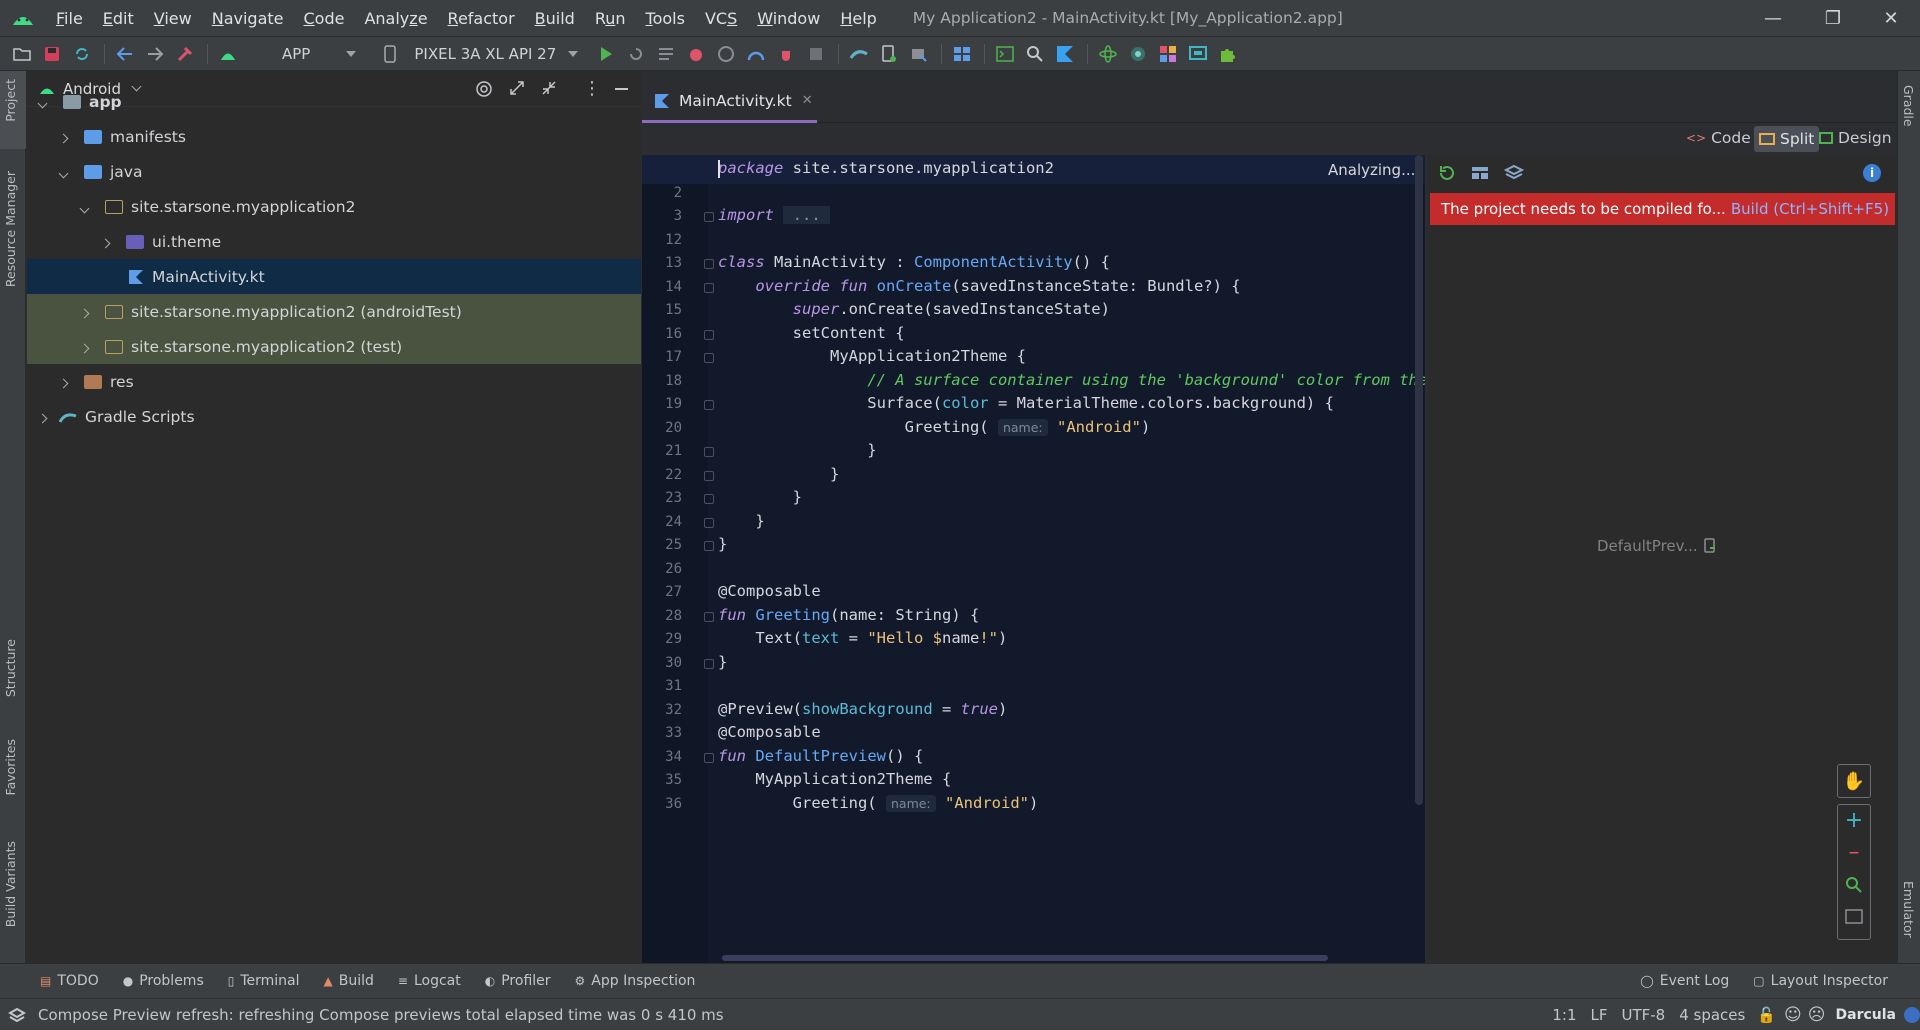  Describe the element at coordinates (1912, 1014) in the screenshot. I see `memory-indicator-icon` at that location.